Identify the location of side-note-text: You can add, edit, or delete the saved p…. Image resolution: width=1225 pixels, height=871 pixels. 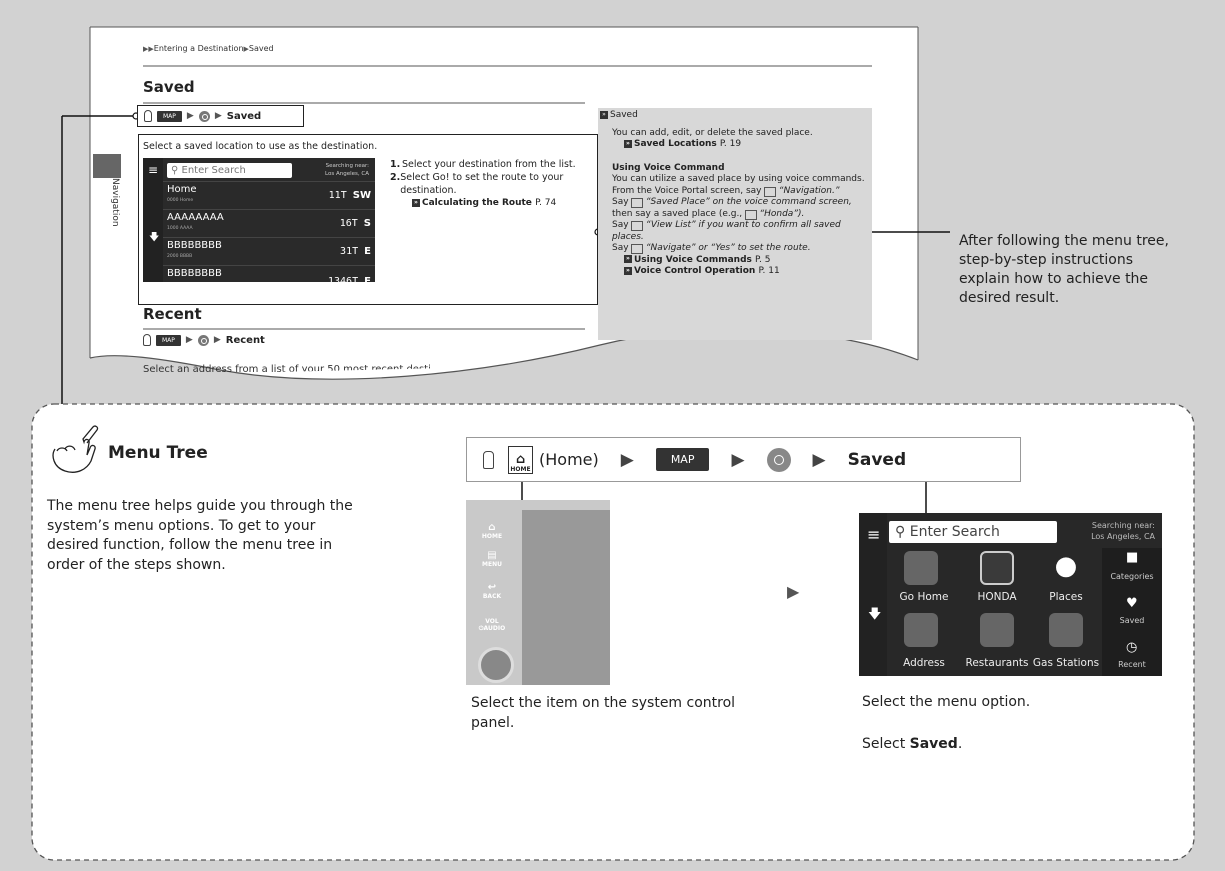
(712, 132).